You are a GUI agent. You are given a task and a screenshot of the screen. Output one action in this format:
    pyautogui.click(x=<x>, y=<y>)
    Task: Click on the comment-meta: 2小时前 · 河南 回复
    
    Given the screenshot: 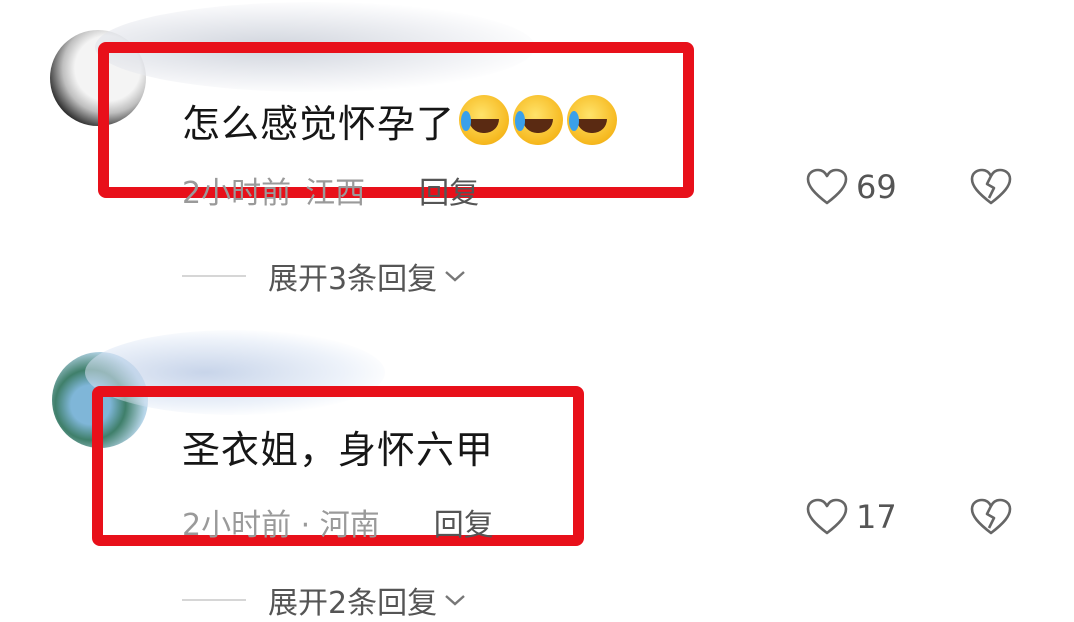 What is the action you would take?
    pyautogui.click(x=345, y=522)
    